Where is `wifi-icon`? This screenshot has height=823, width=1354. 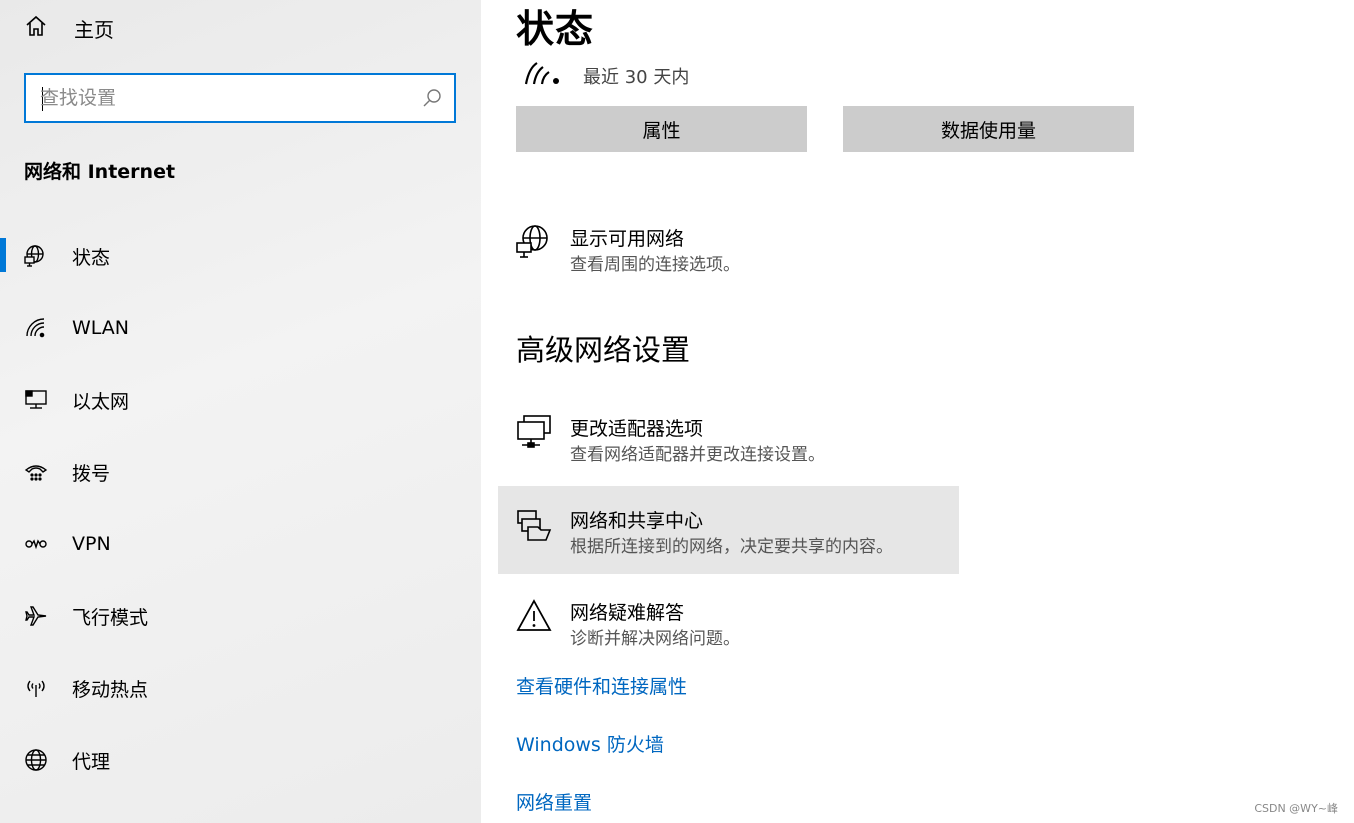
wifi-icon is located at coordinates (36, 328).